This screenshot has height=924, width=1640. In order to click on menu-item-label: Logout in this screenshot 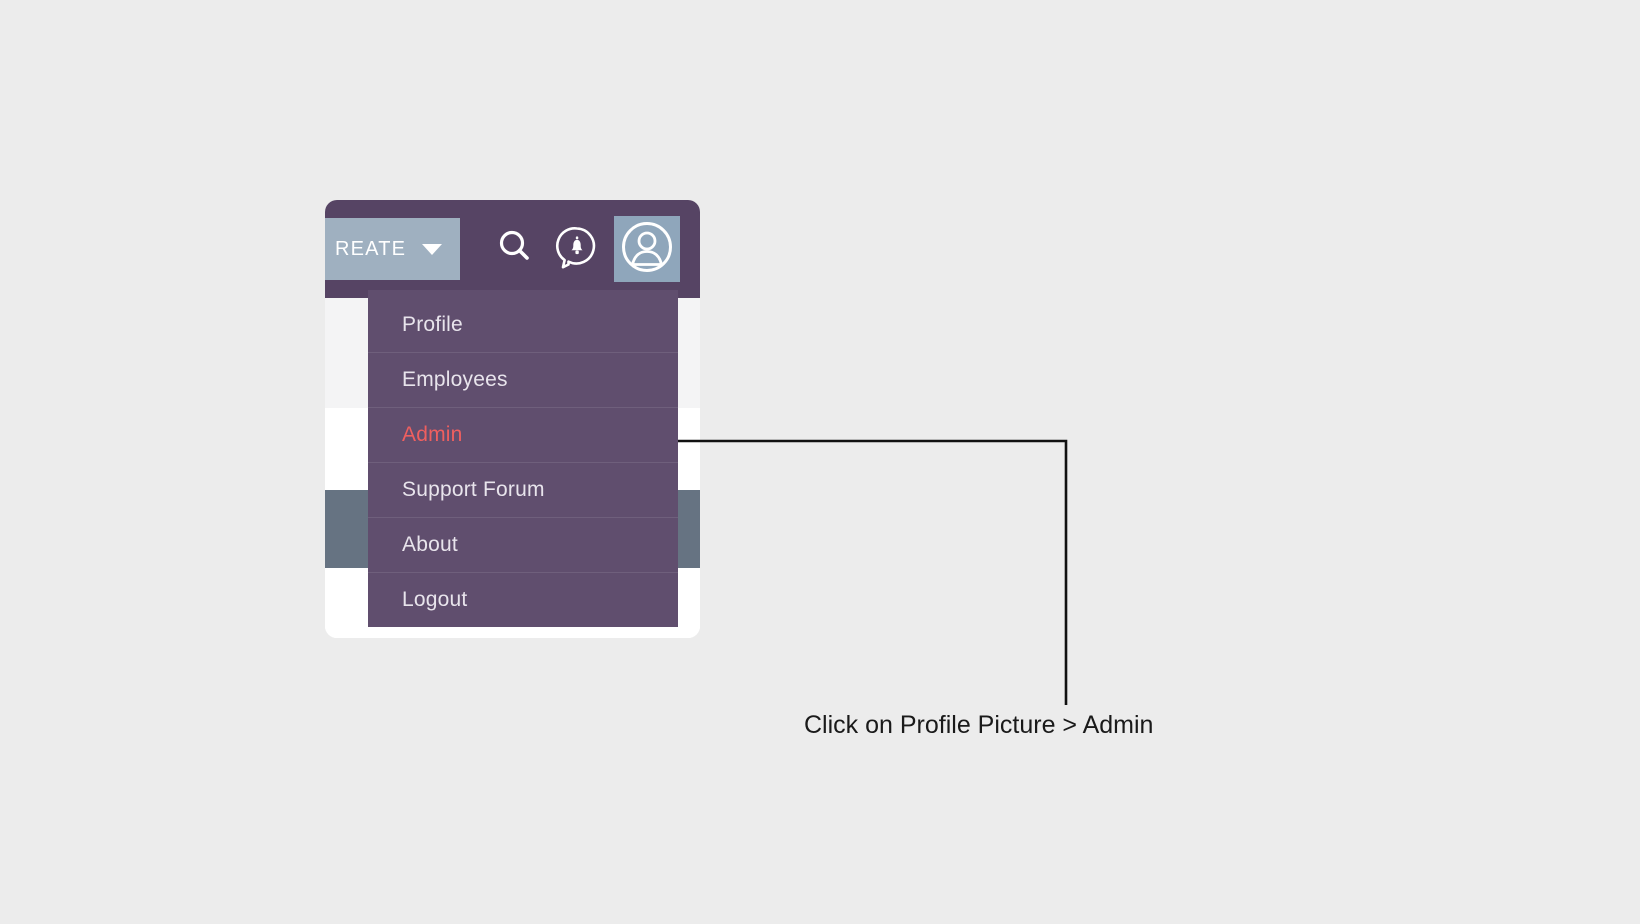, I will do `click(435, 599)`.